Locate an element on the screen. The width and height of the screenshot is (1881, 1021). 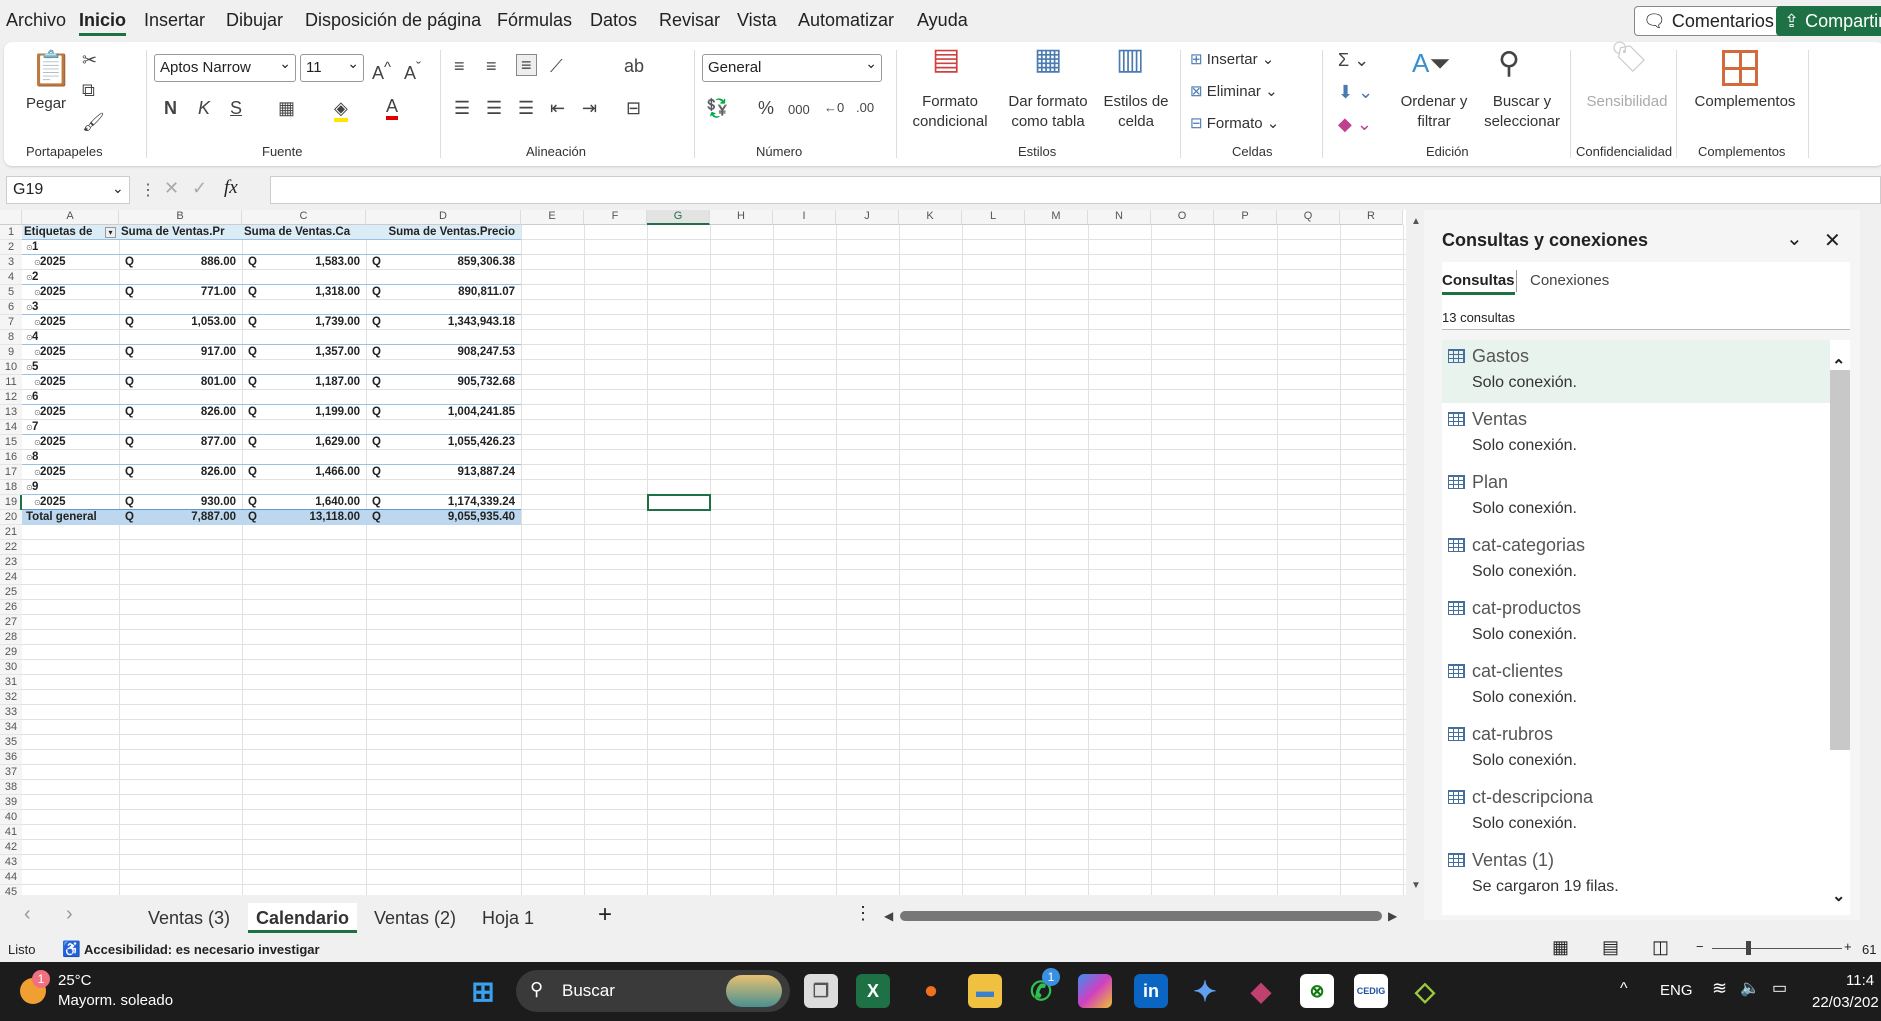
number-format-select: General is located at coordinates (792, 68).